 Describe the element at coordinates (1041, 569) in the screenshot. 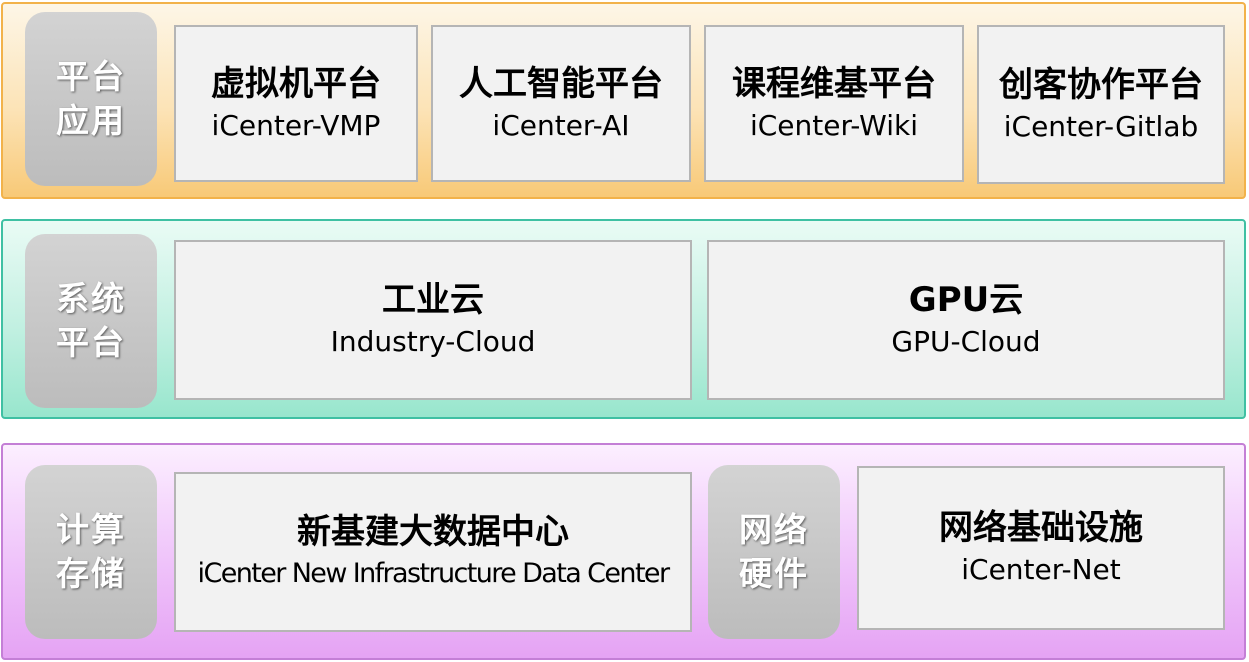

I see `network-infrastructure-subtitle: iCenter-Net` at that location.